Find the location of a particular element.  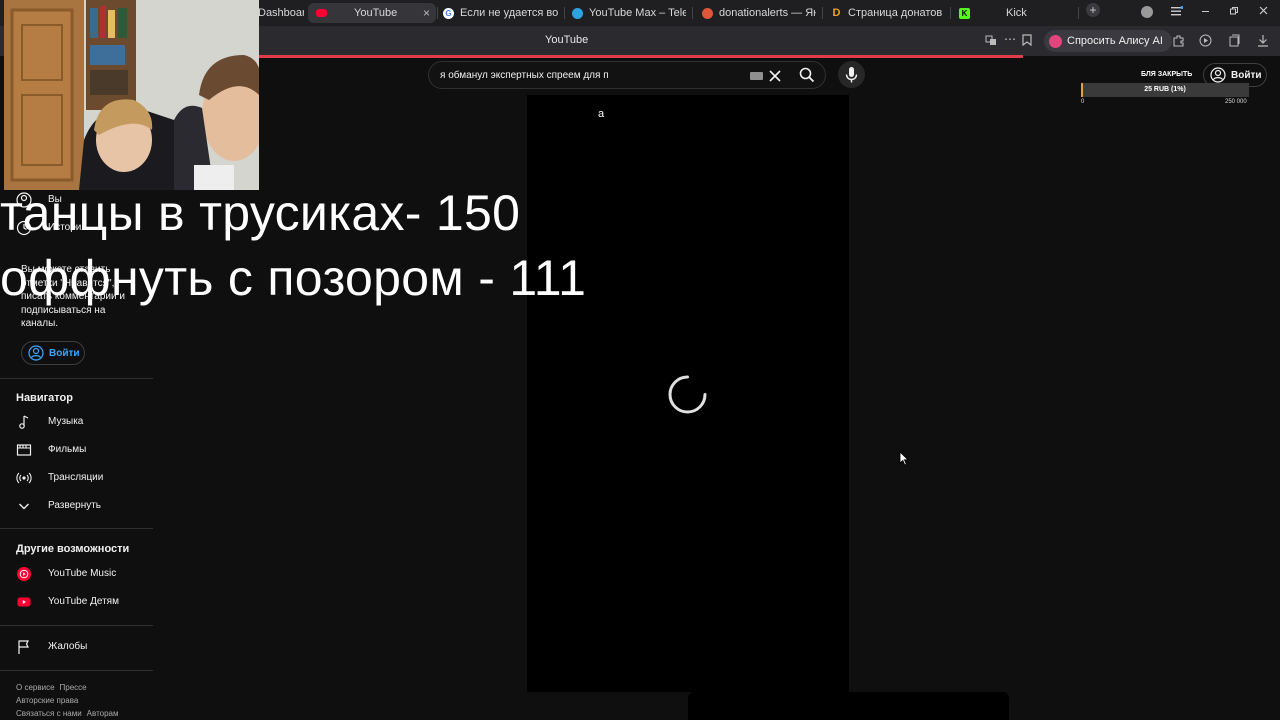

tab-donationalerts: donationalerts — Яндекс is located at coordinates (759, 13).